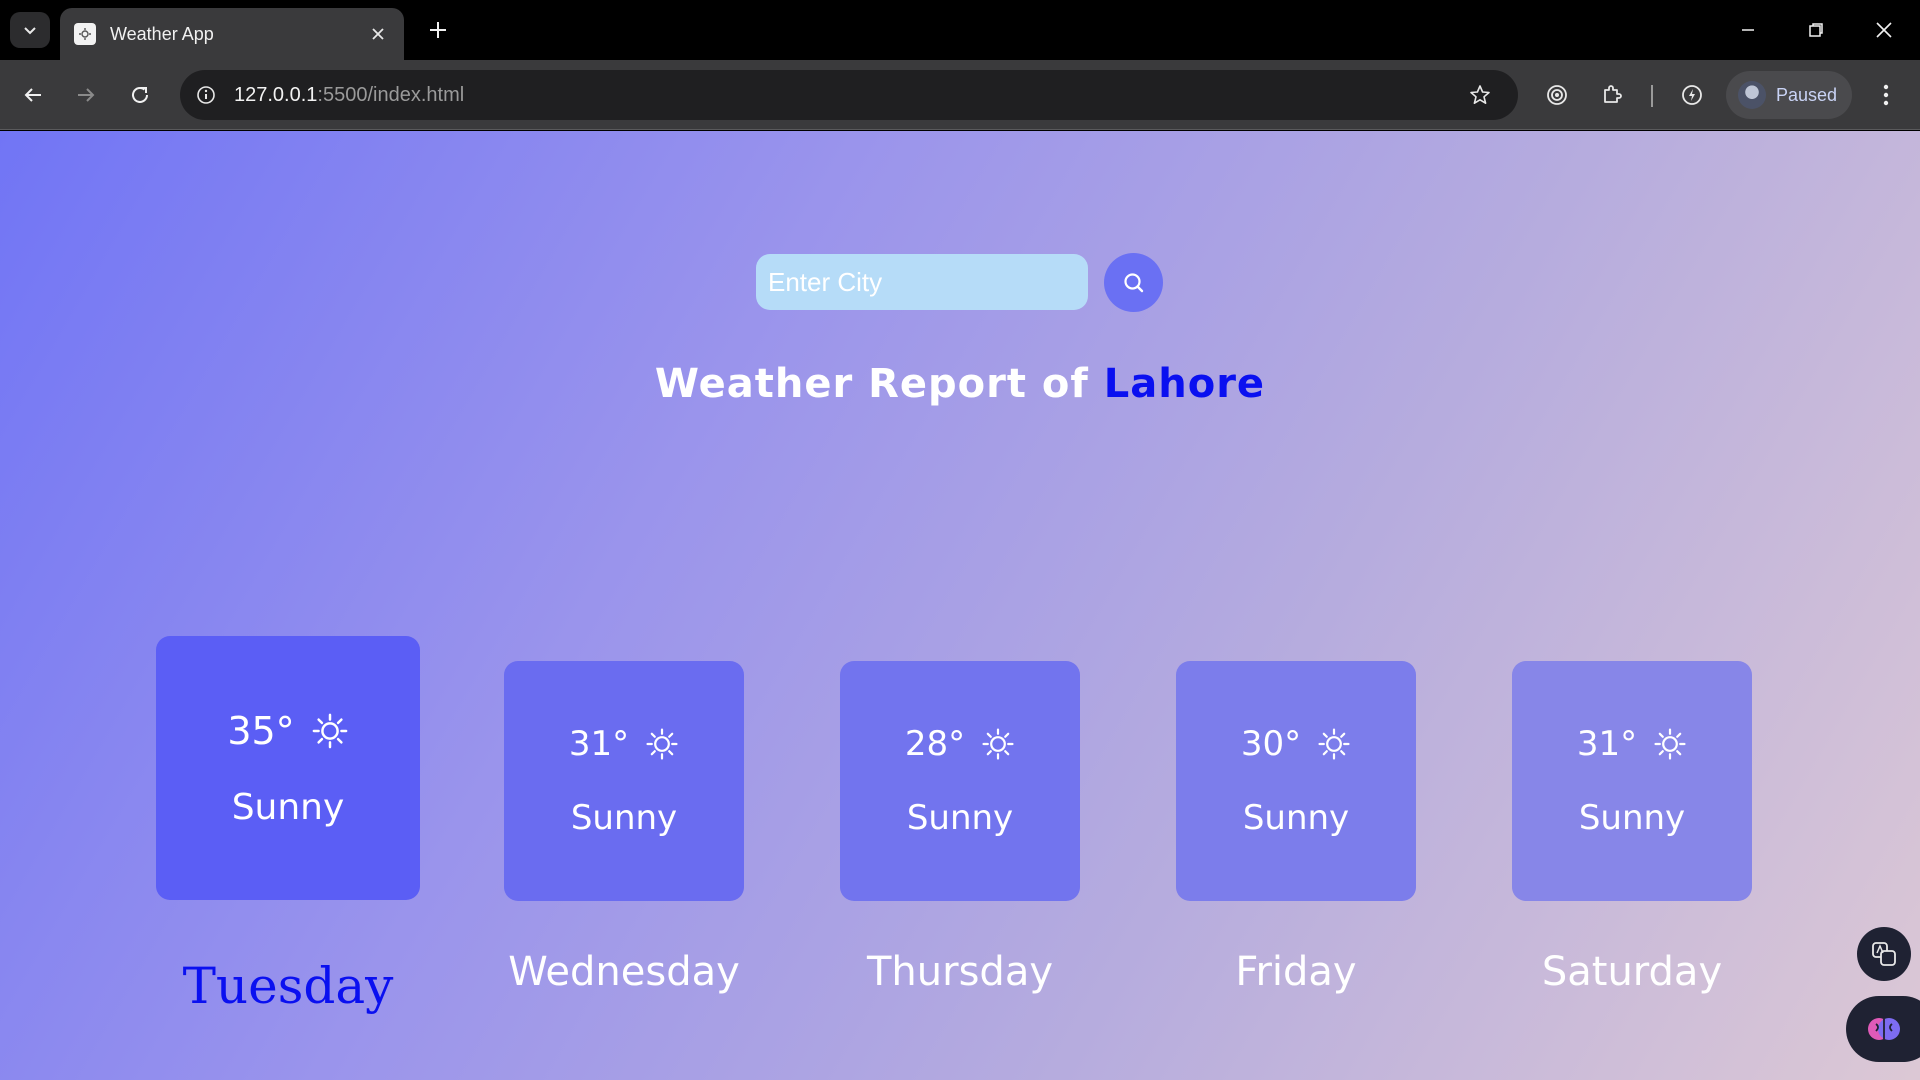 The width and height of the screenshot is (1920, 1080). I want to click on back-button, so click(33, 95).